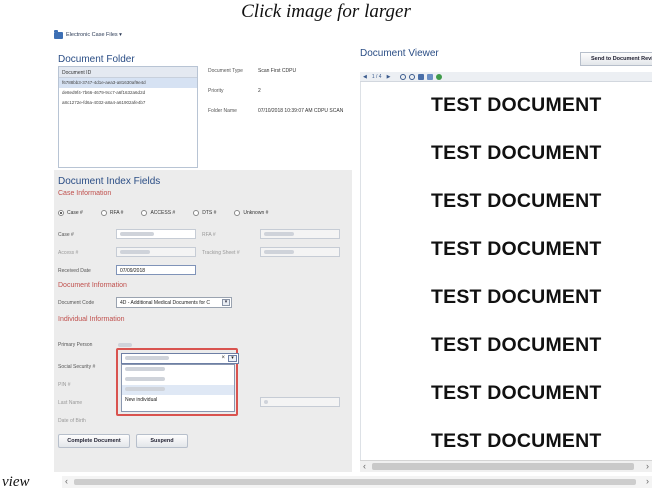 This screenshot has height=488, width=652. What do you see at coordinates (128, 72) in the screenshot?
I see `document-list-header: Document ID` at bounding box center [128, 72].